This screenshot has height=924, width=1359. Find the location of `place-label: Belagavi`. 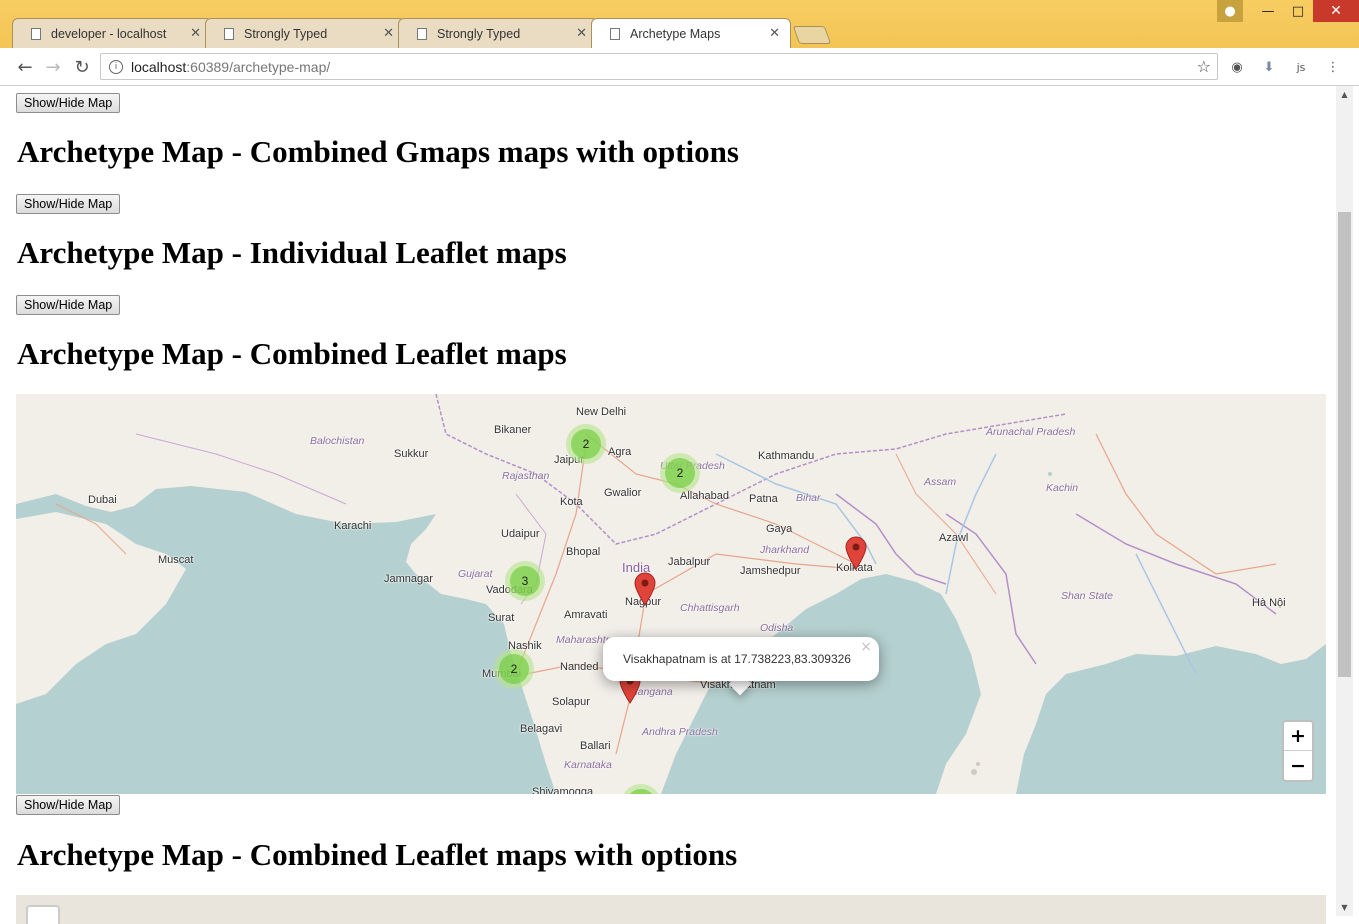

place-label: Belagavi is located at coordinates (541, 729).